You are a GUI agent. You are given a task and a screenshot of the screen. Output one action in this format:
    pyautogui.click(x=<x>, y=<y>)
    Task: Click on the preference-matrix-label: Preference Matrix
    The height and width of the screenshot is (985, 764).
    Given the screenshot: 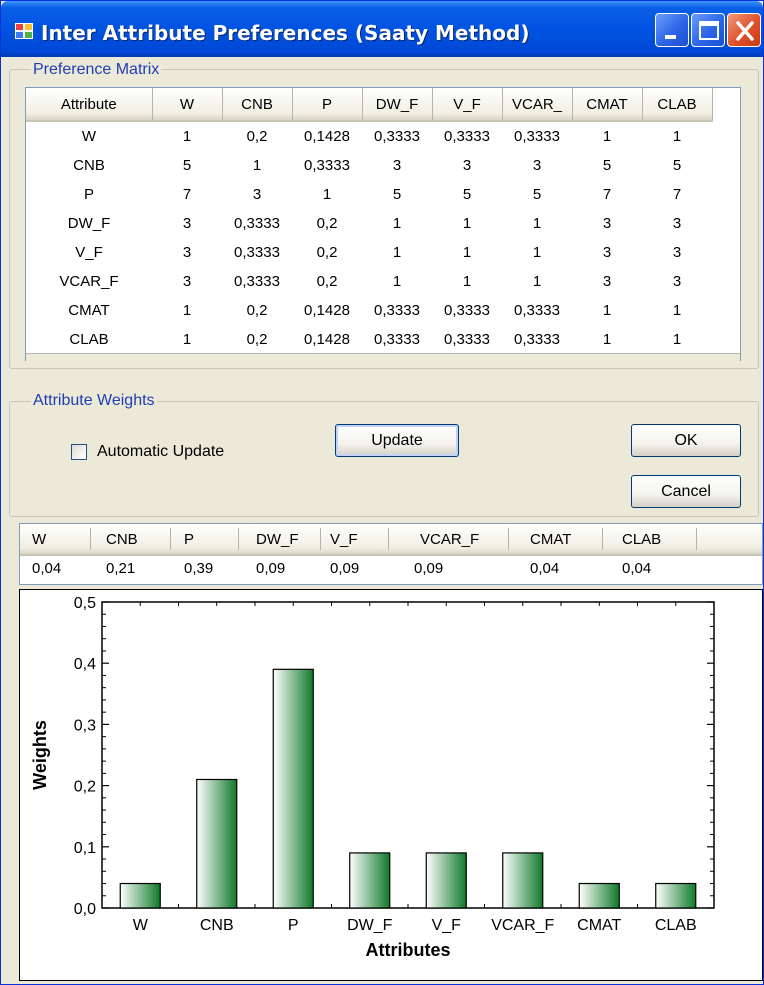 What is the action you would take?
    pyautogui.click(x=96, y=70)
    